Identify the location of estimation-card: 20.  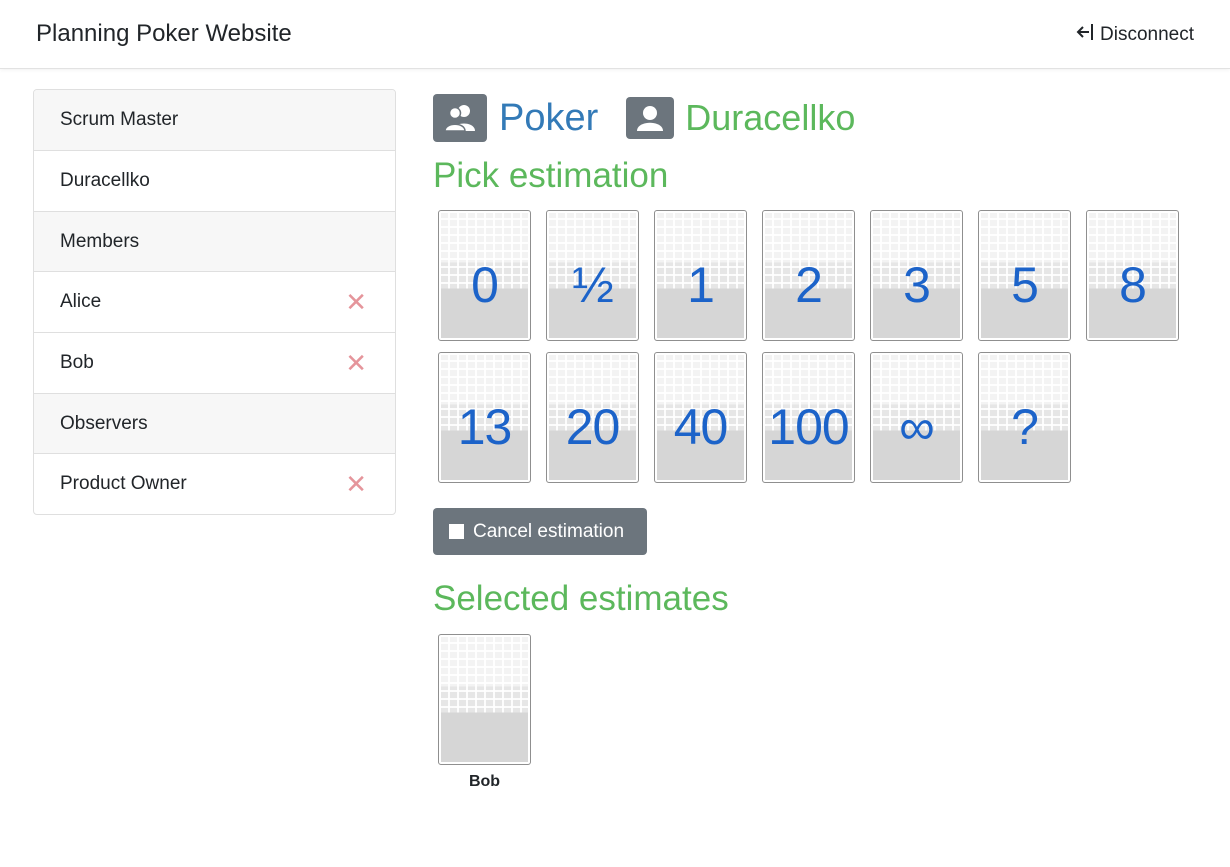
(592, 417).